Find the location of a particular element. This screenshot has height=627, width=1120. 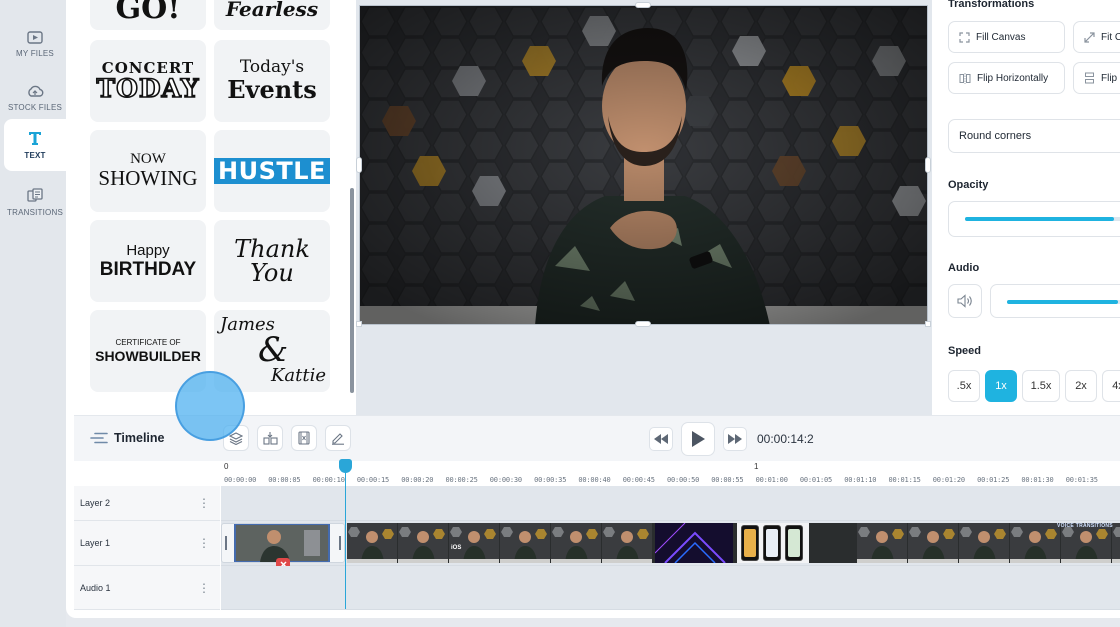

left-navigation: MY FILES STOCK FILES TEXT TRANSITIONS is located at coordinates (33, 313).